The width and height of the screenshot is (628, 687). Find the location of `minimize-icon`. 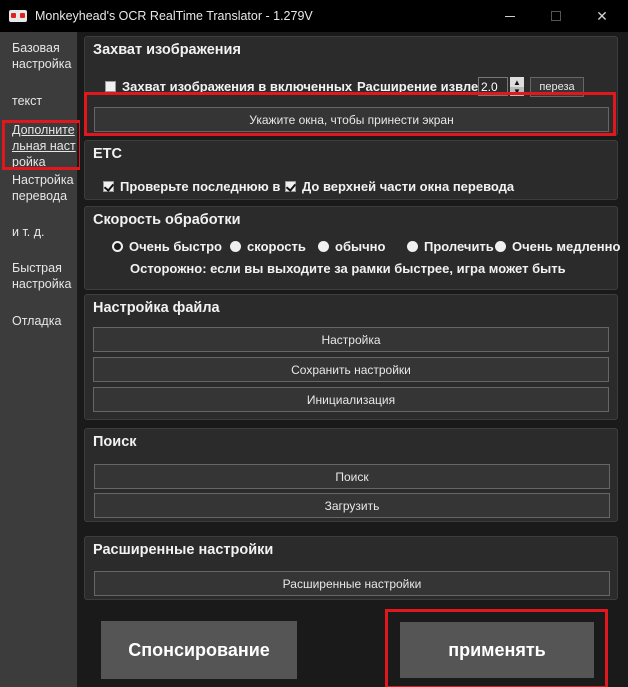

minimize-icon is located at coordinates (510, 16).